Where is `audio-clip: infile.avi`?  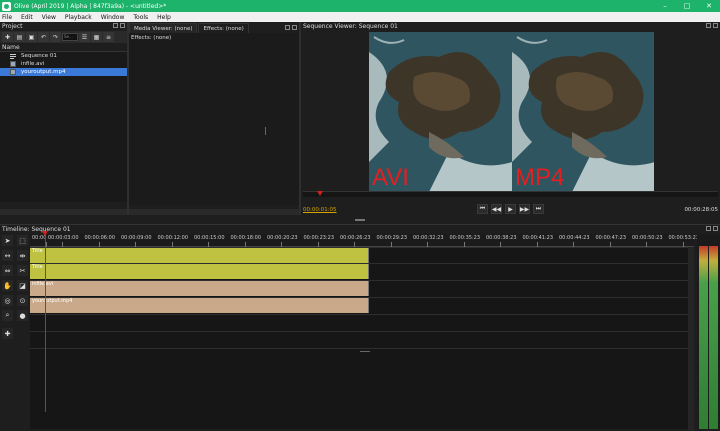
audio-clip: infile.avi is located at coordinates (199, 288).